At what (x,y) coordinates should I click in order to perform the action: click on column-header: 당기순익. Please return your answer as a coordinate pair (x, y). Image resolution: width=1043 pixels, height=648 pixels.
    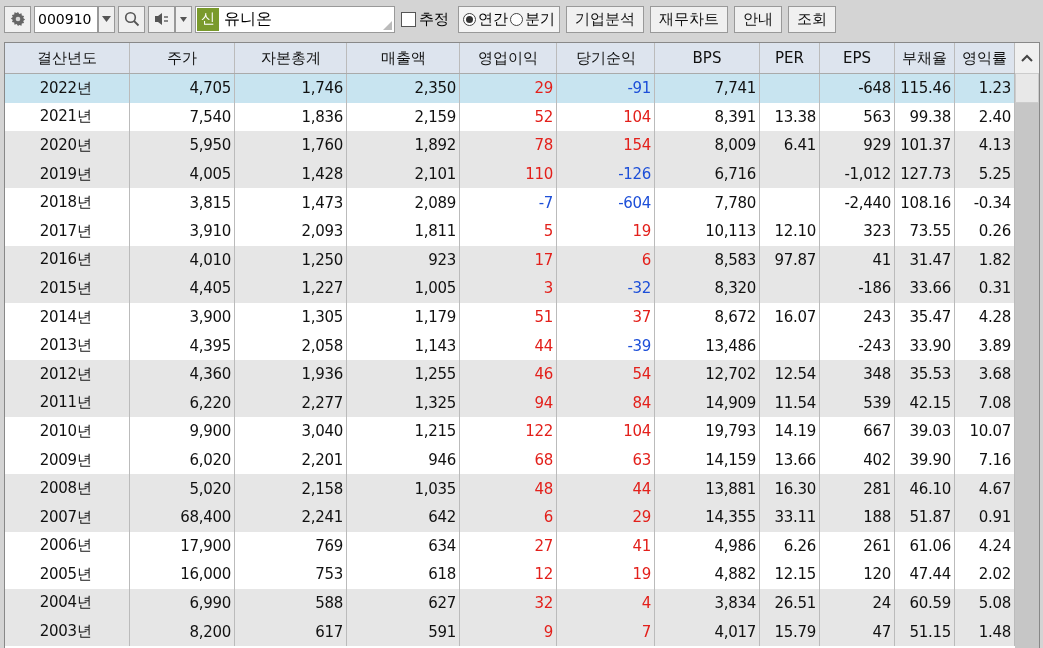
    Looking at the image, I should click on (606, 58).